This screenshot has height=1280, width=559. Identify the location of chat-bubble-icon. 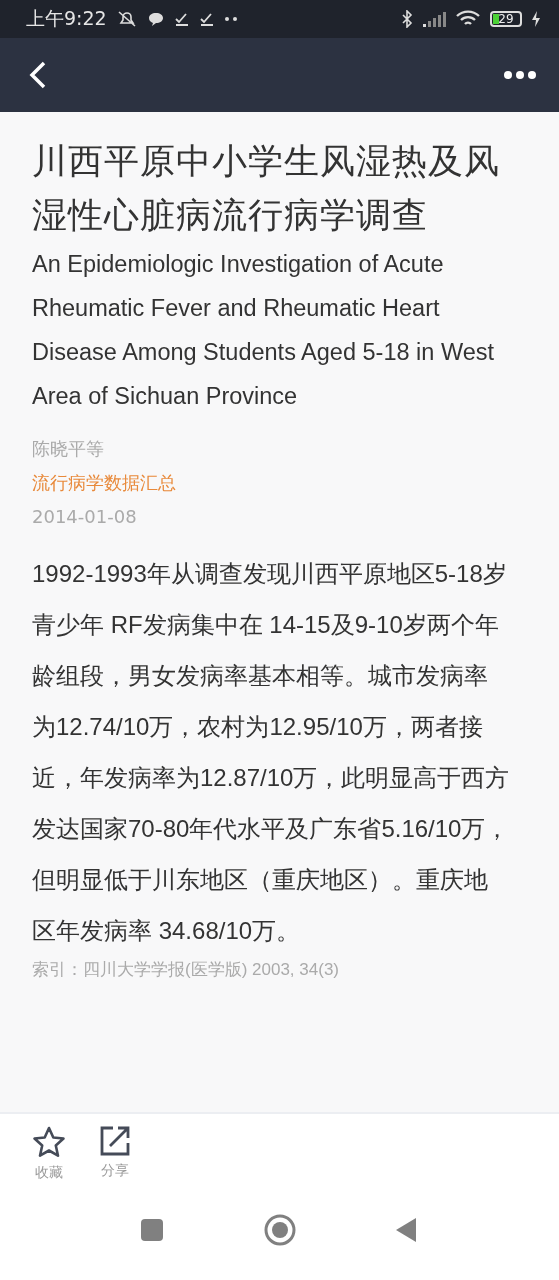
(155, 19).